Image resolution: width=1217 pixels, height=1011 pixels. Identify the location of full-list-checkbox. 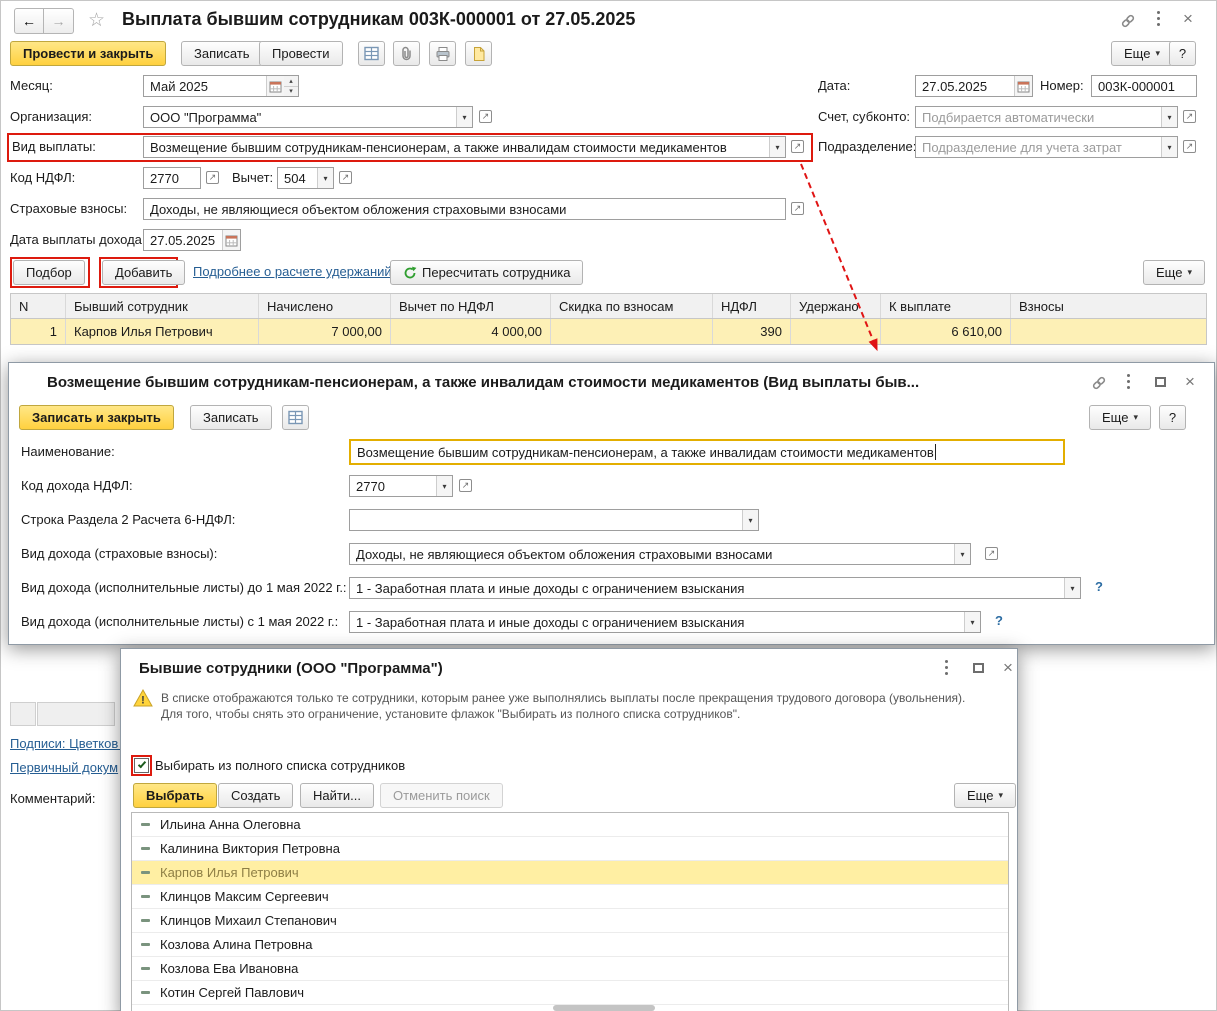
(141, 765).